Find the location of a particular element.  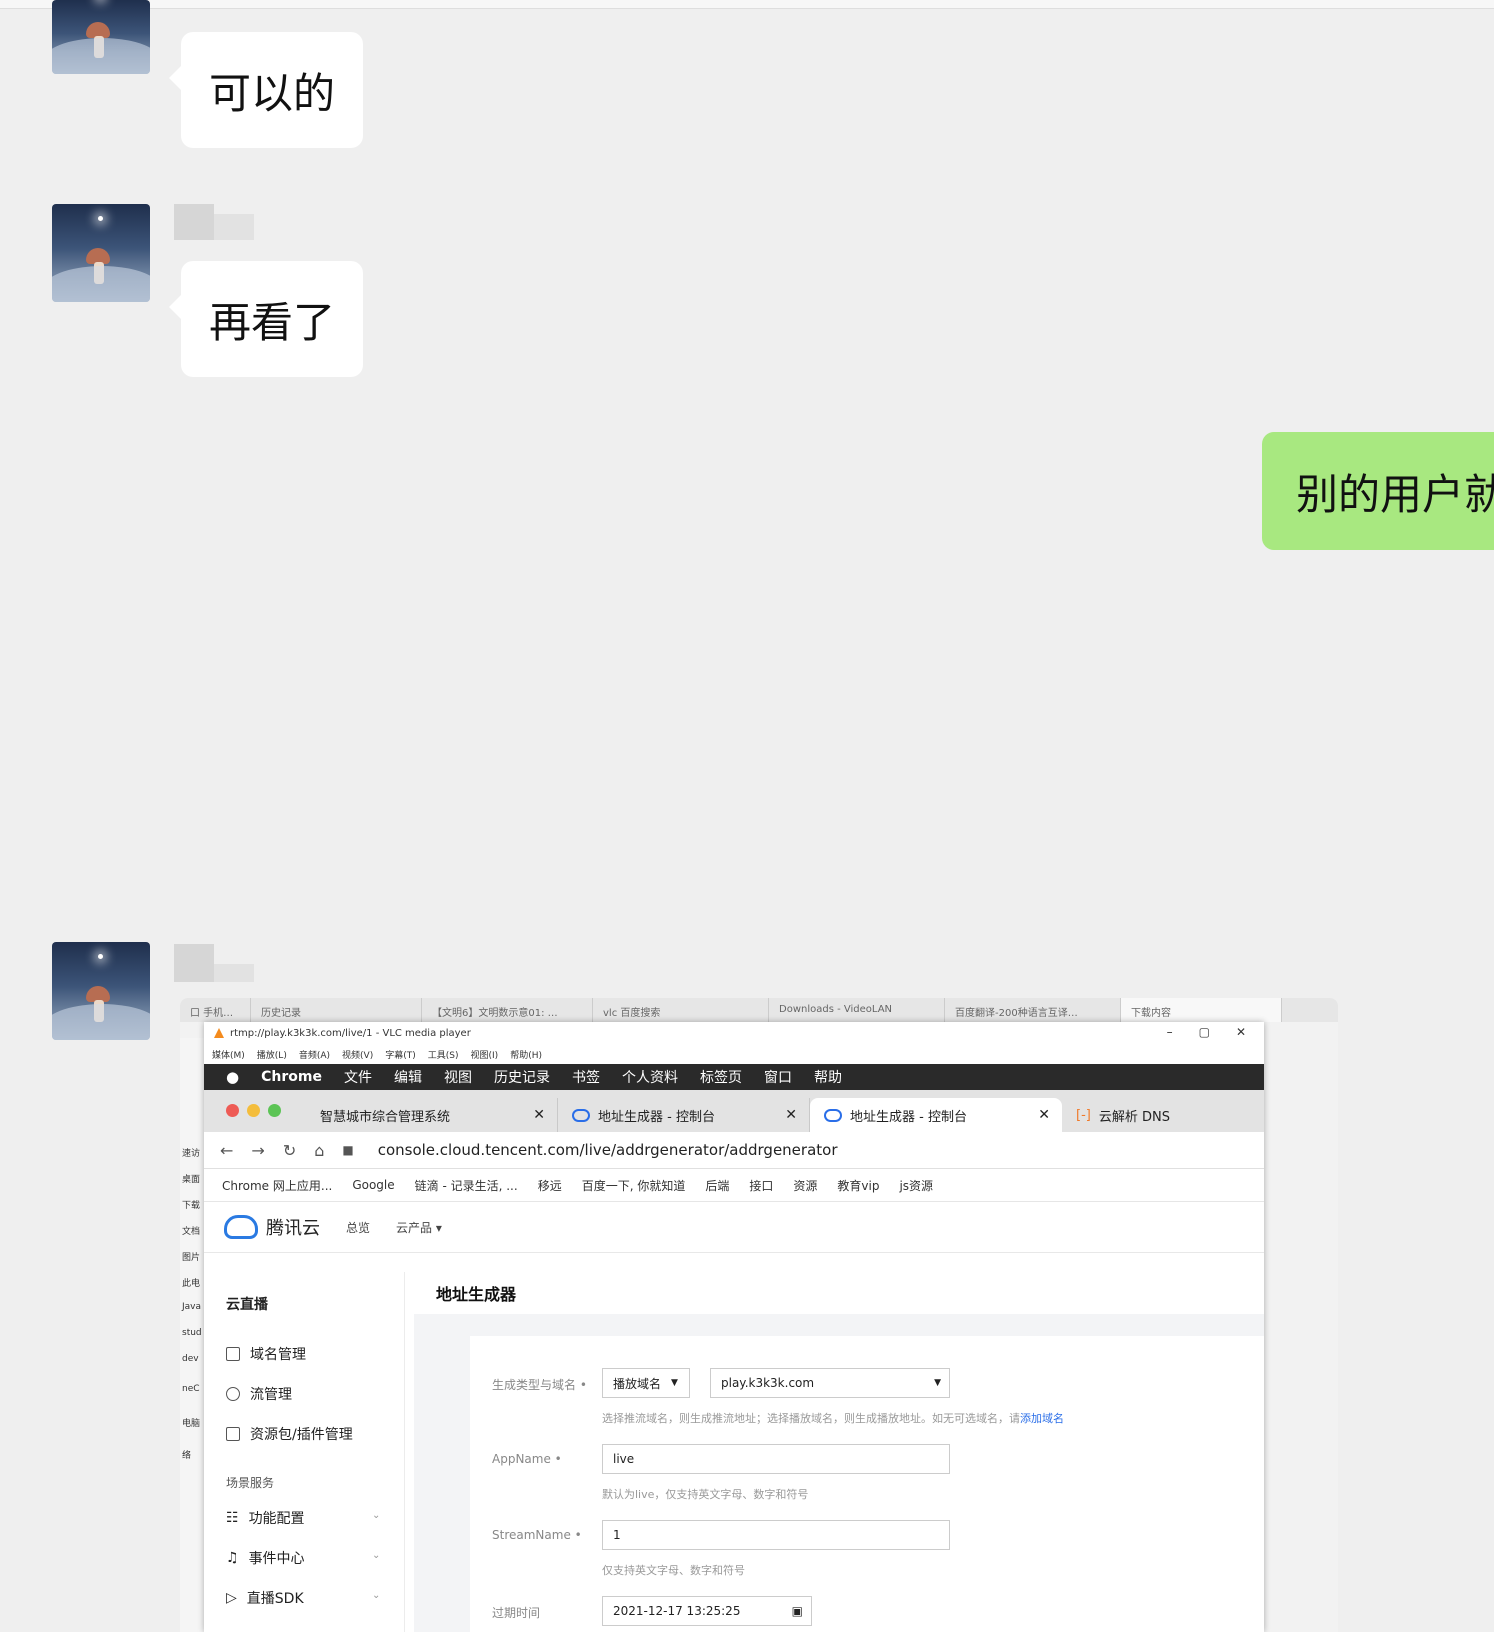

tencent-cloud-header: 腾讯云 总览 云产品 ▾ is located at coordinates (734, 1227).